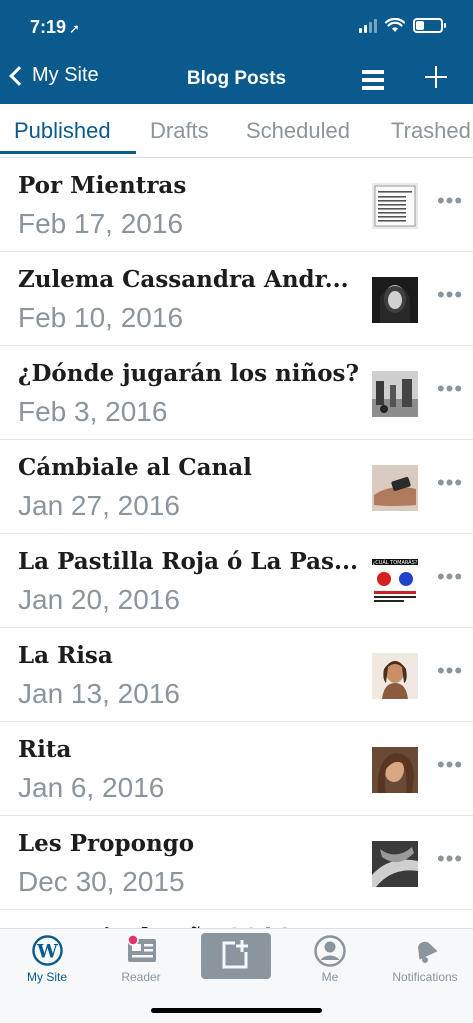 Image resolution: width=473 pixels, height=1023 pixels. Describe the element at coordinates (373, 80) in the screenshot. I see `list-view-toggle-icon` at that location.